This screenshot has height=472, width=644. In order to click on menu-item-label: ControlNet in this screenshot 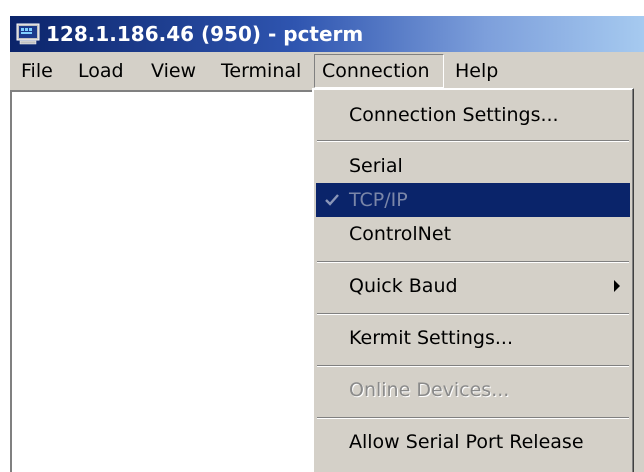, I will do `click(400, 234)`.